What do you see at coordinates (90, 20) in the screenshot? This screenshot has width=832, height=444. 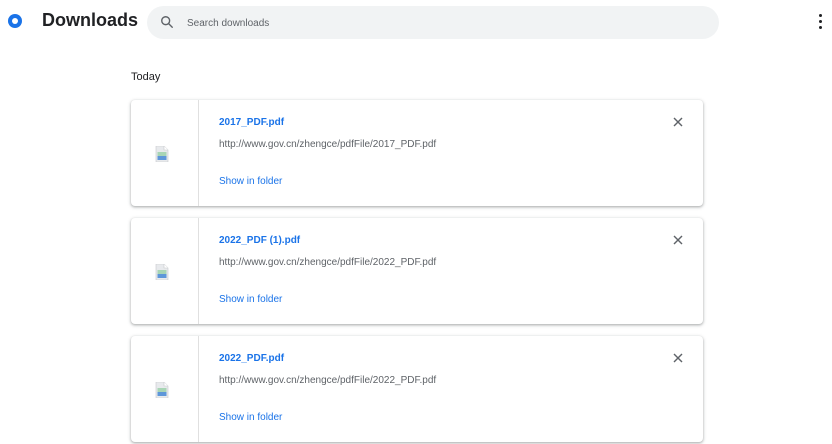 I see `page-title: Downloads` at bounding box center [90, 20].